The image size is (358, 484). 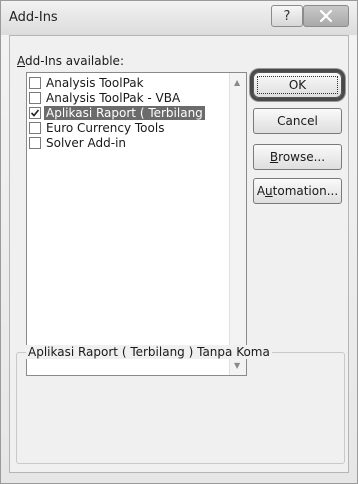 I want to click on close-icon, so click(x=326, y=16).